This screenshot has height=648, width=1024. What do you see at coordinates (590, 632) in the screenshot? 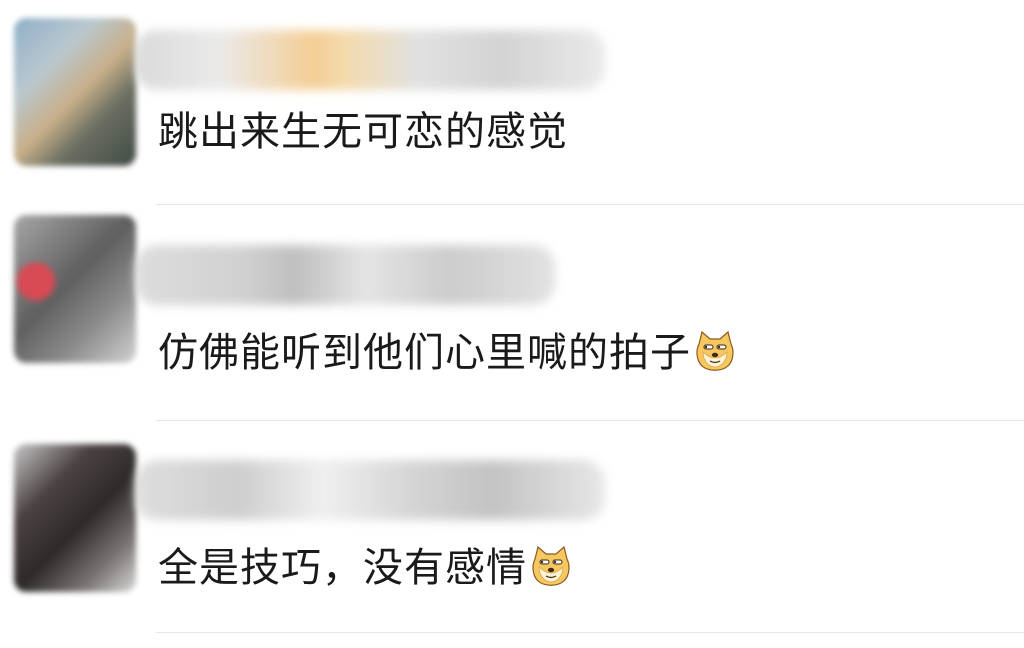
I see `divider` at bounding box center [590, 632].